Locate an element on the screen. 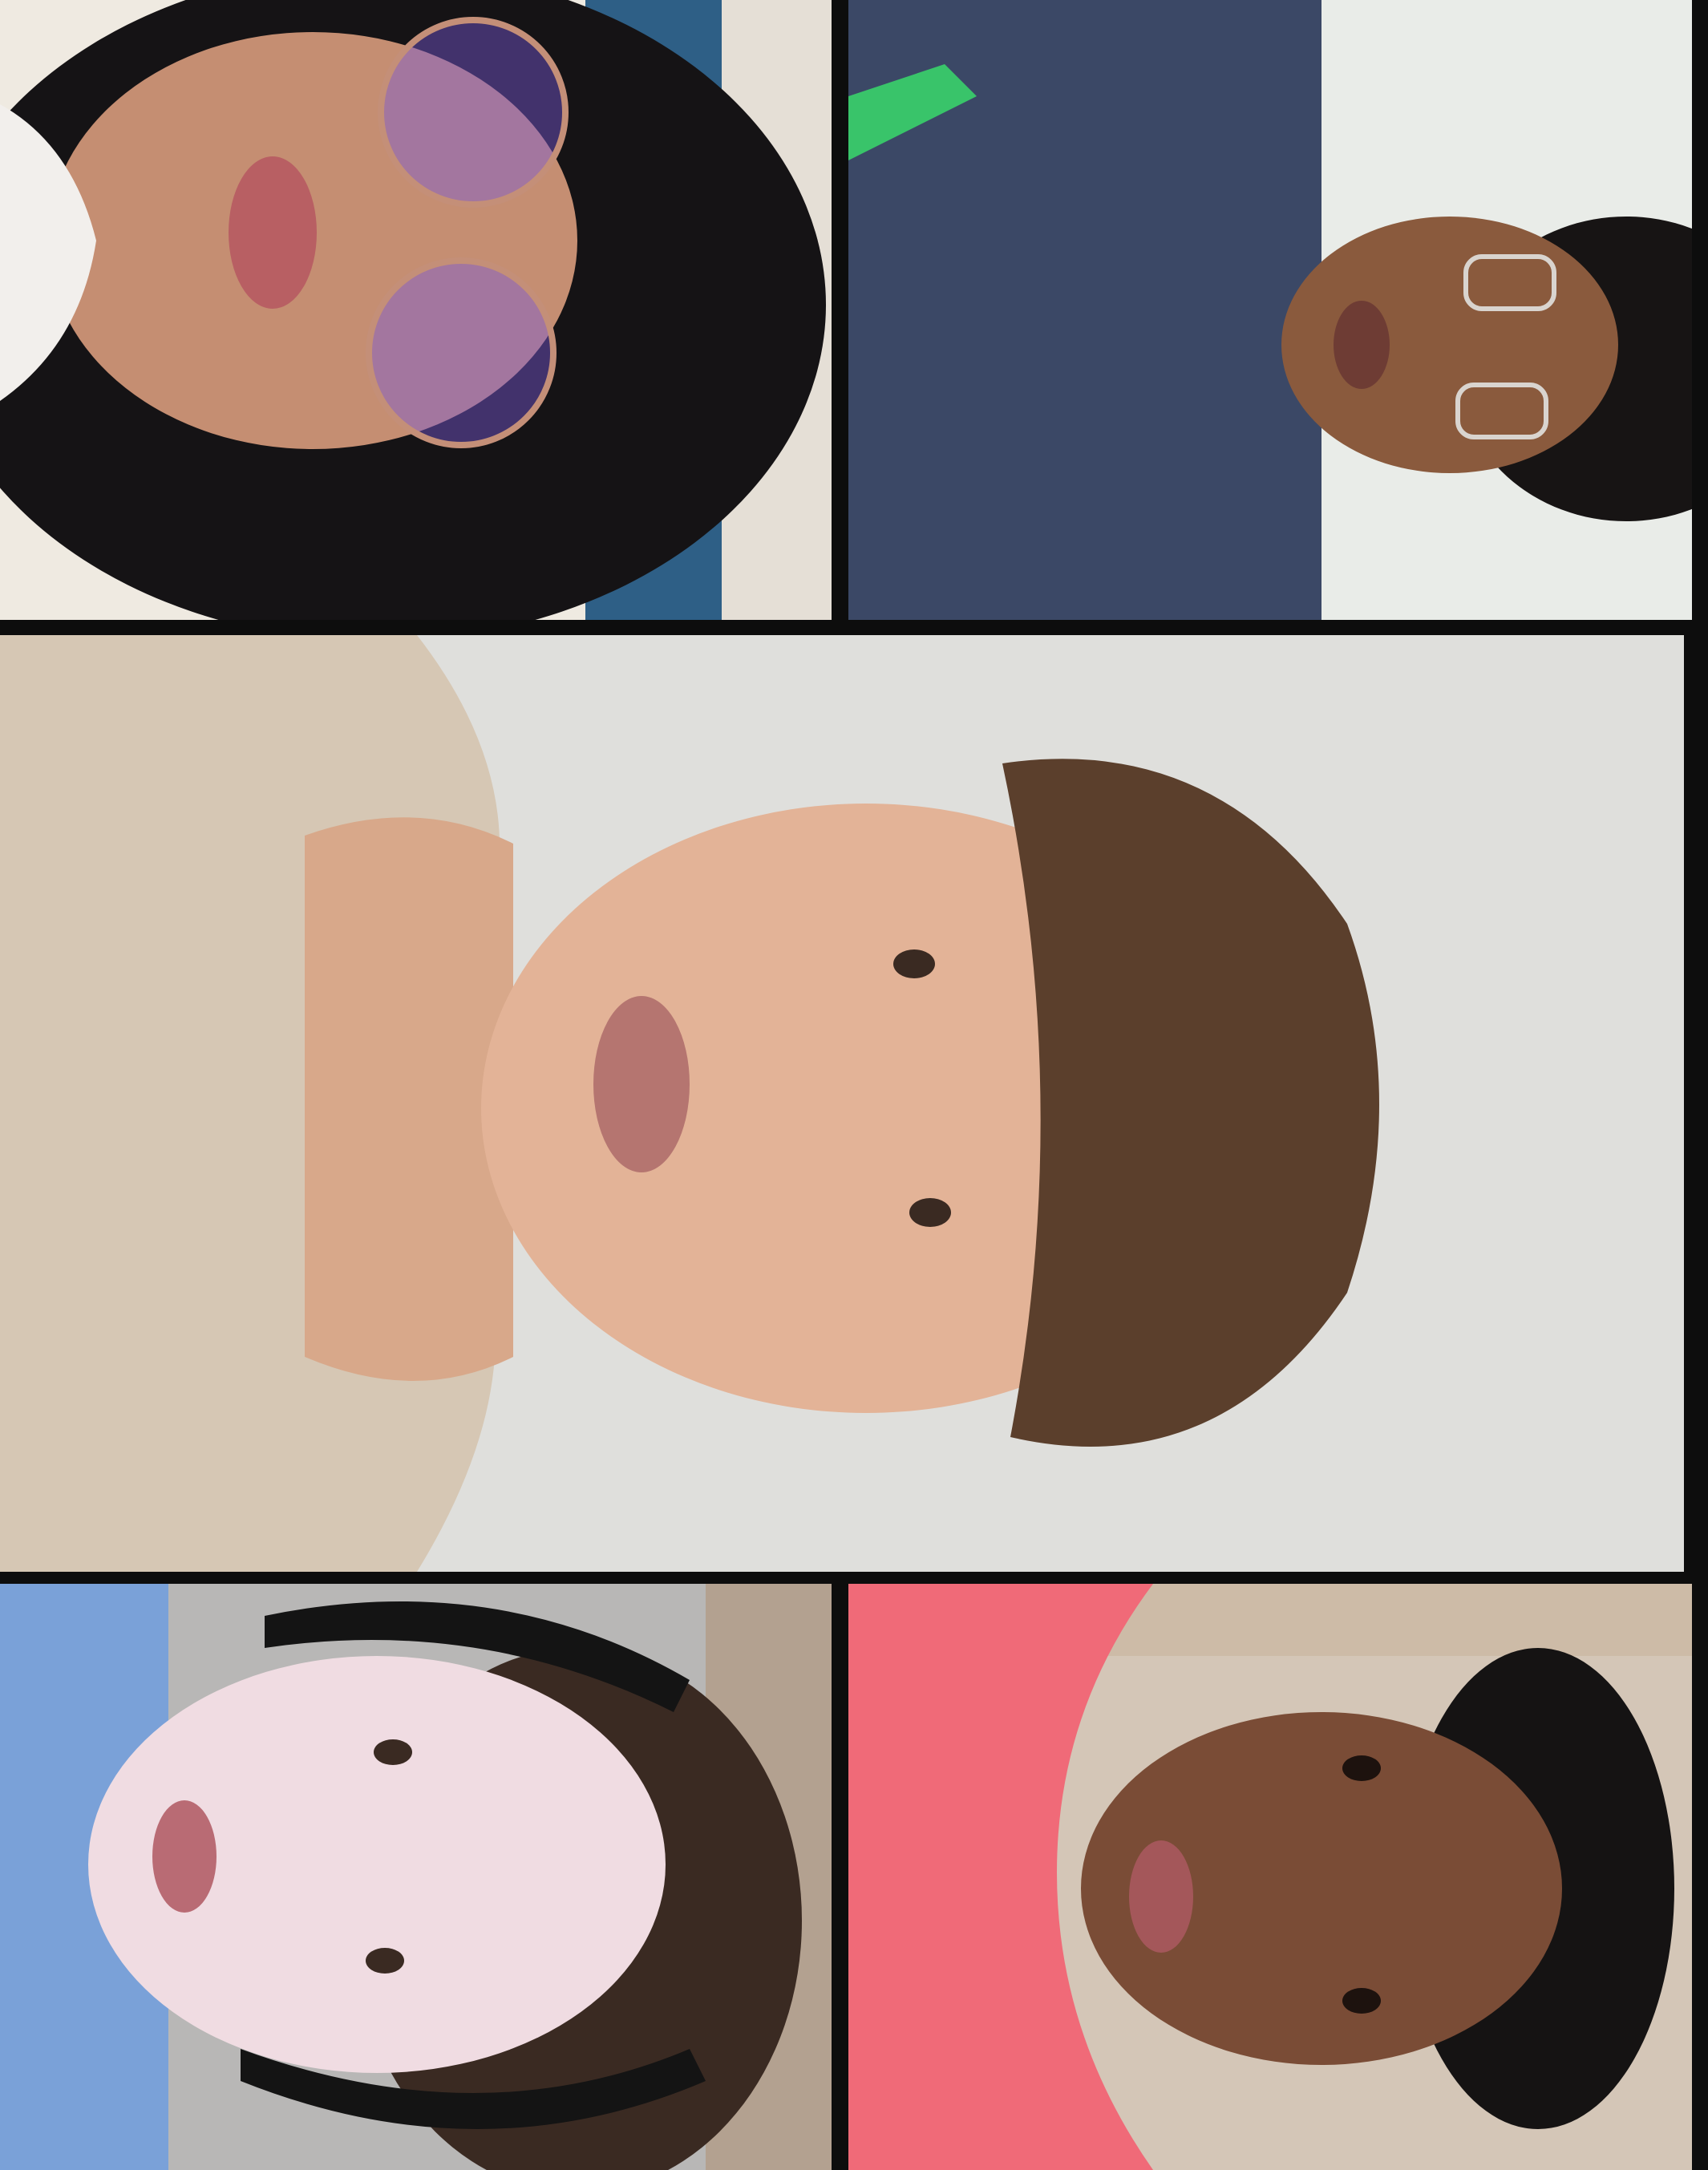  participant-tile-top-right is located at coordinates (1270, 310).